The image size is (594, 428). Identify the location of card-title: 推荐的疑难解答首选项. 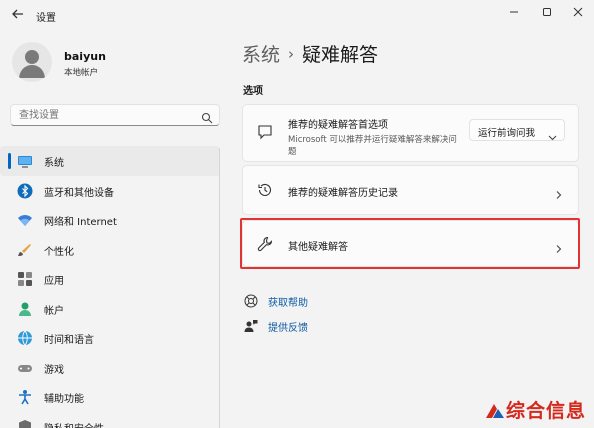
(338, 125).